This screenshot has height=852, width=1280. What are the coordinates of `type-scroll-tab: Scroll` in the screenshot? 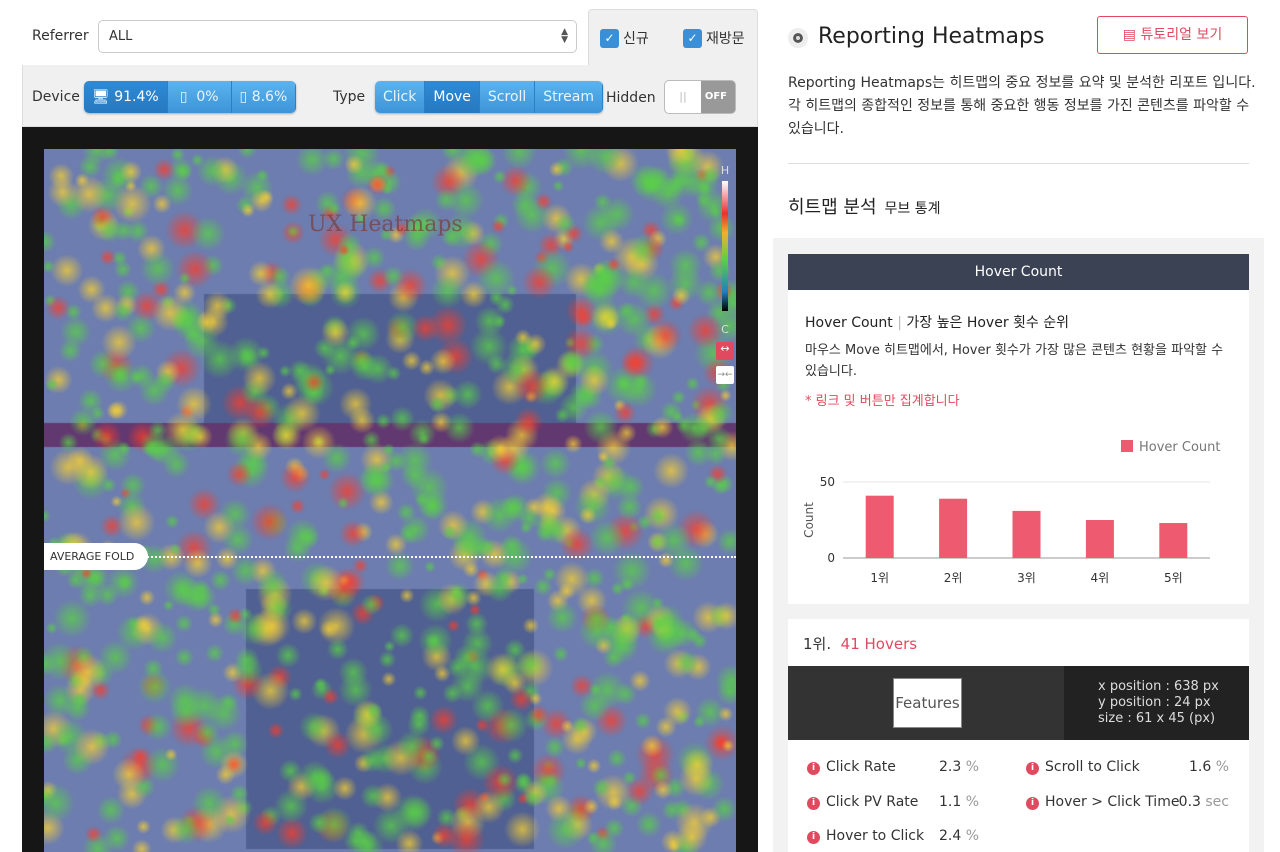 It's located at (507, 97).